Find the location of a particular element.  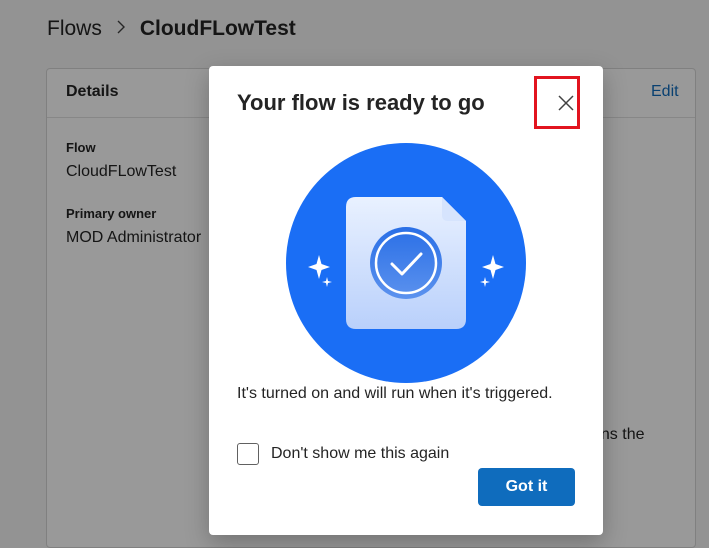

close-icon is located at coordinates (566, 103).